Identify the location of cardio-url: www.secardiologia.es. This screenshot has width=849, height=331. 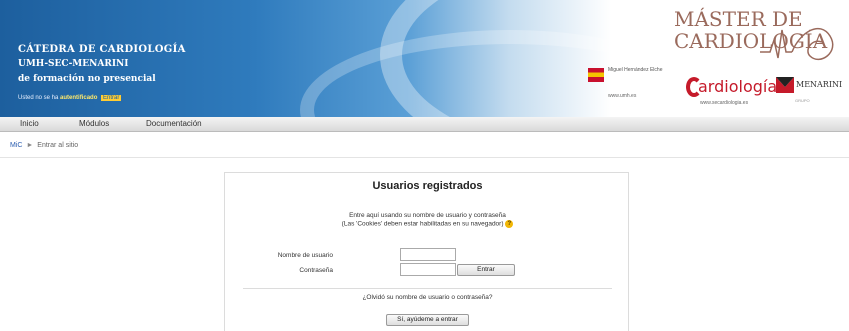
(724, 103).